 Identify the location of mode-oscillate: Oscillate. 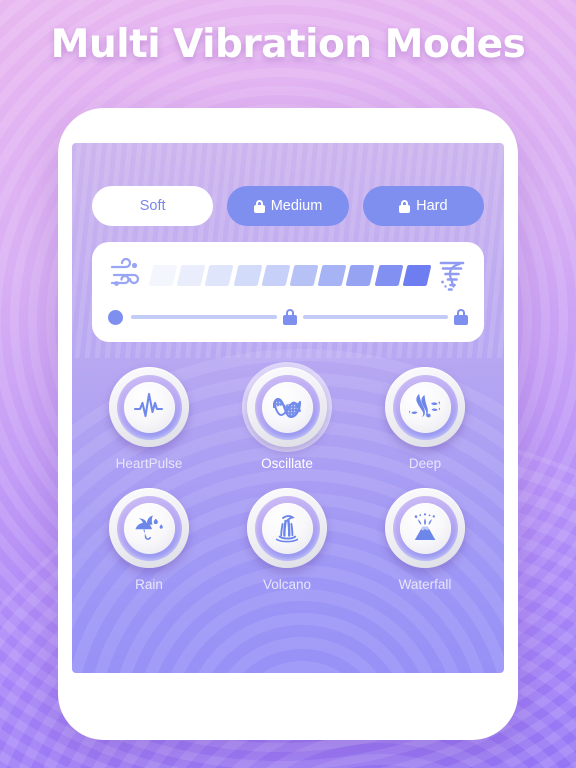
(287, 419).